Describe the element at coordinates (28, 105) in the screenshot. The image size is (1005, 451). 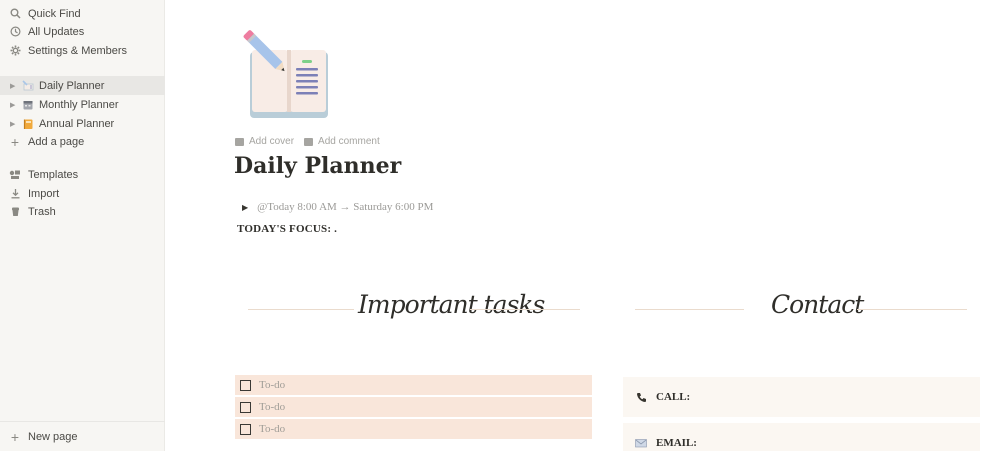
I see `calendar-page-icon` at that location.